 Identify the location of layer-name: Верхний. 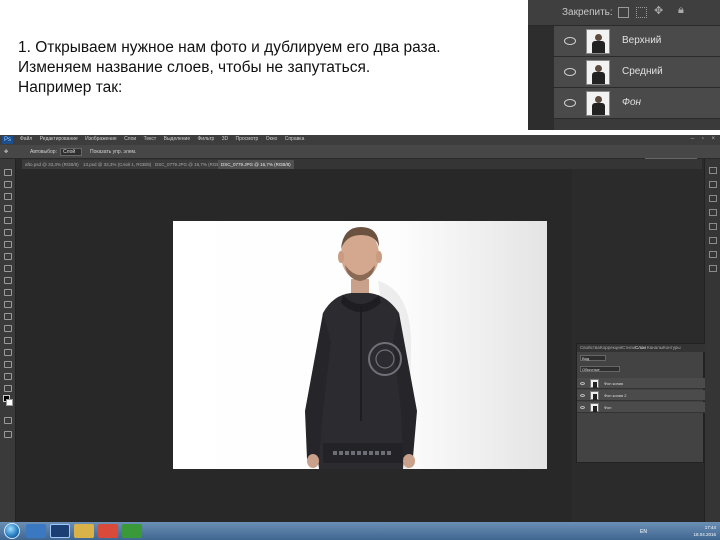
(641, 40).